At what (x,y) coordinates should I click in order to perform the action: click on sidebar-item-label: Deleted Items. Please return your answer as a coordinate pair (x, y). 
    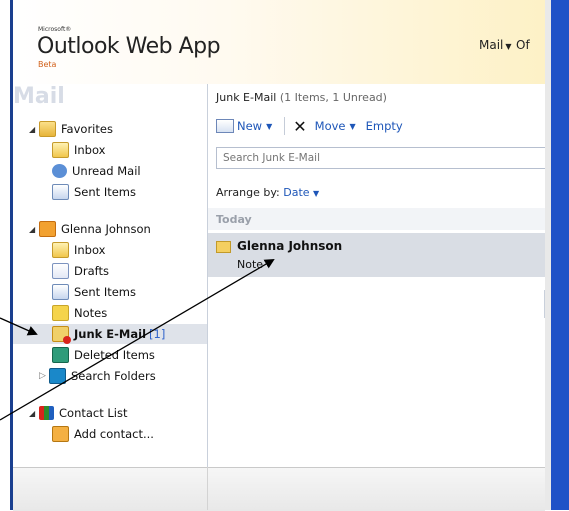
    Looking at the image, I should click on (114, 355).